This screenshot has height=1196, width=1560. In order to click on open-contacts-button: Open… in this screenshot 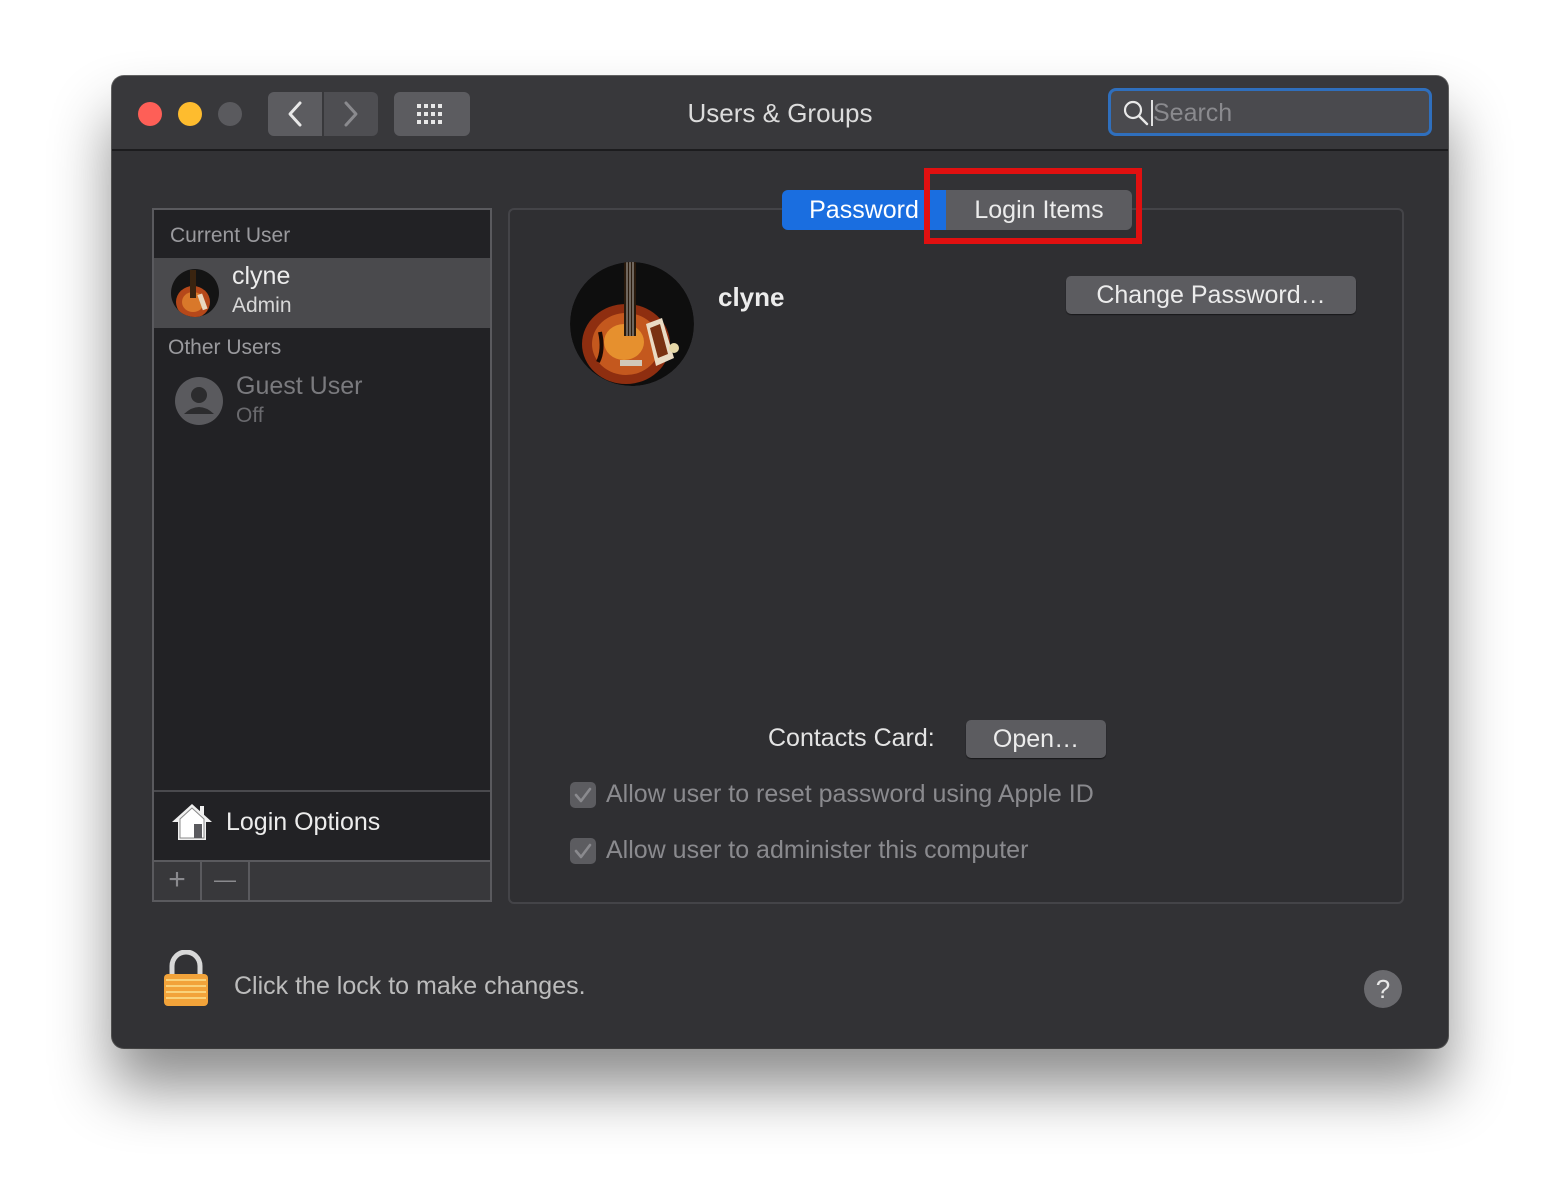, I will do `click(1036, 739)`.